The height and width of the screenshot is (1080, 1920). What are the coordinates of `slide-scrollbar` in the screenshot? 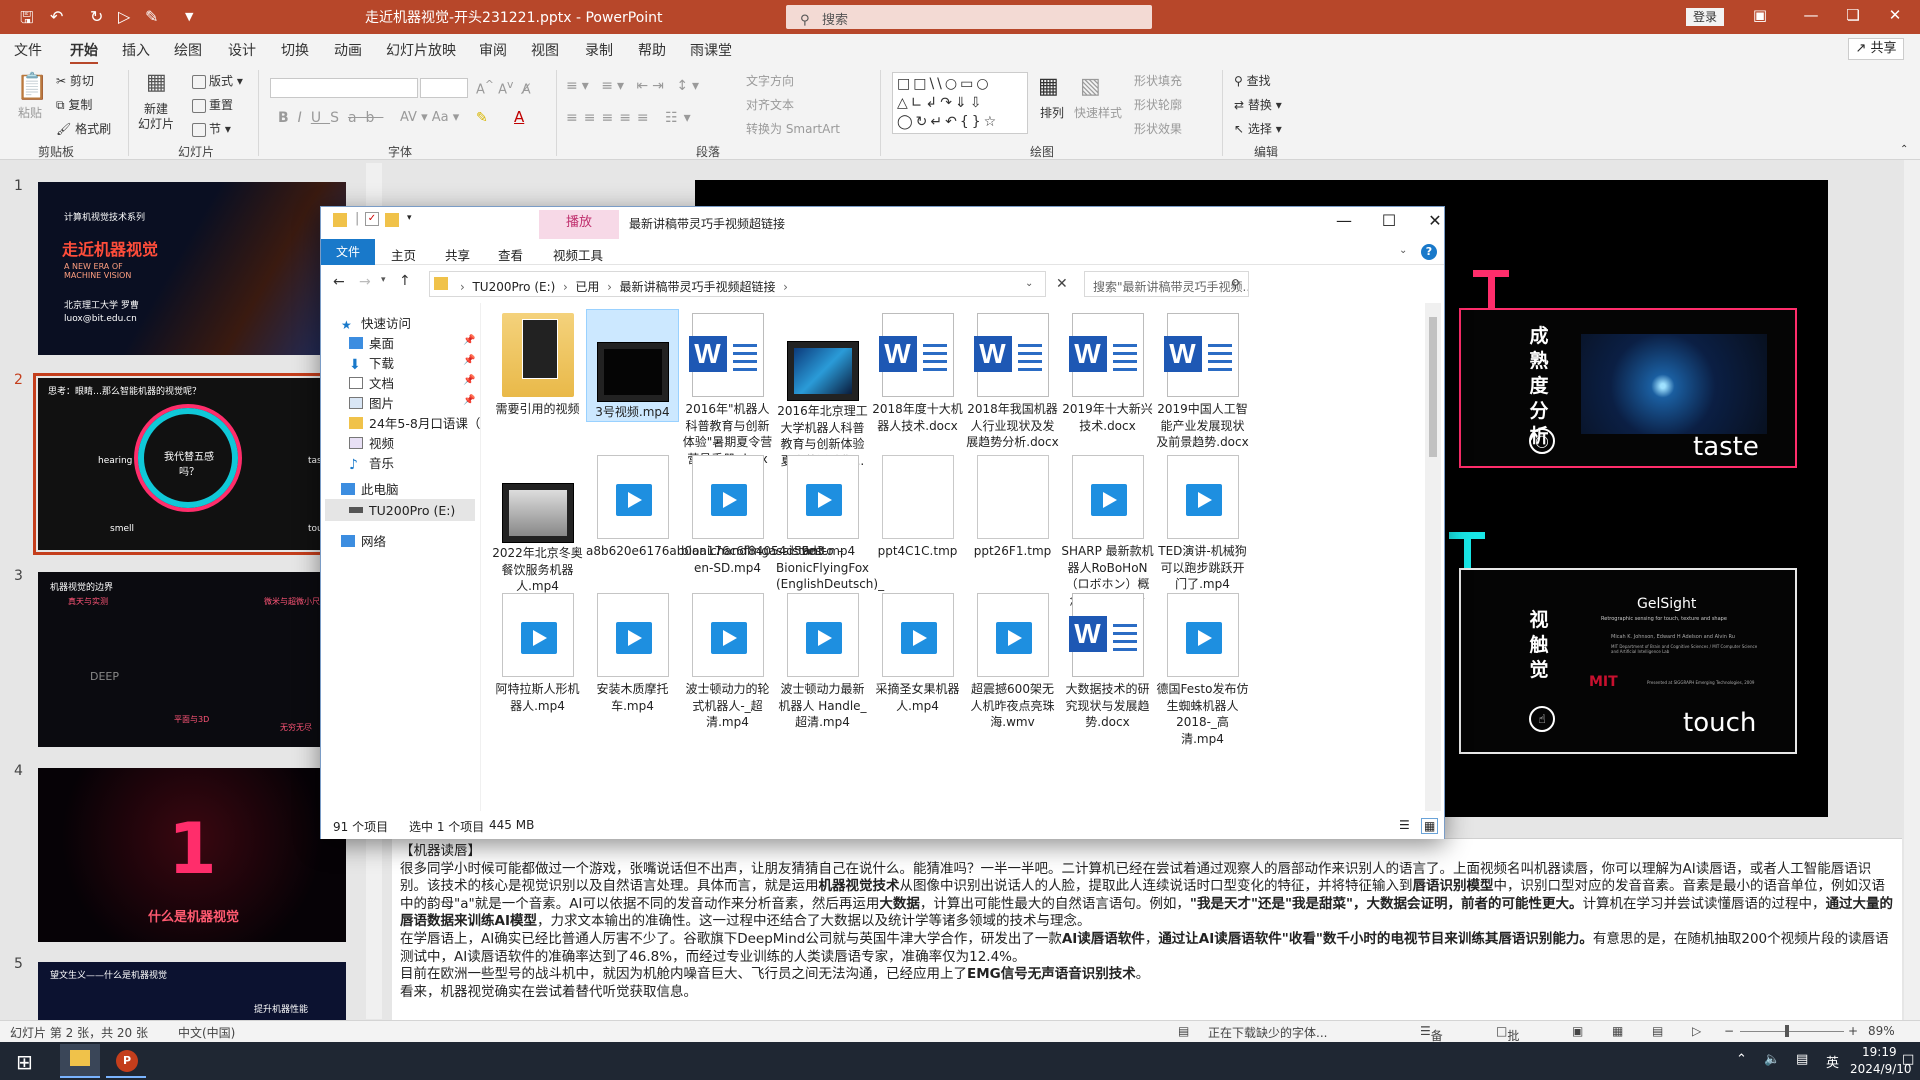 It's located at (1912, 590).